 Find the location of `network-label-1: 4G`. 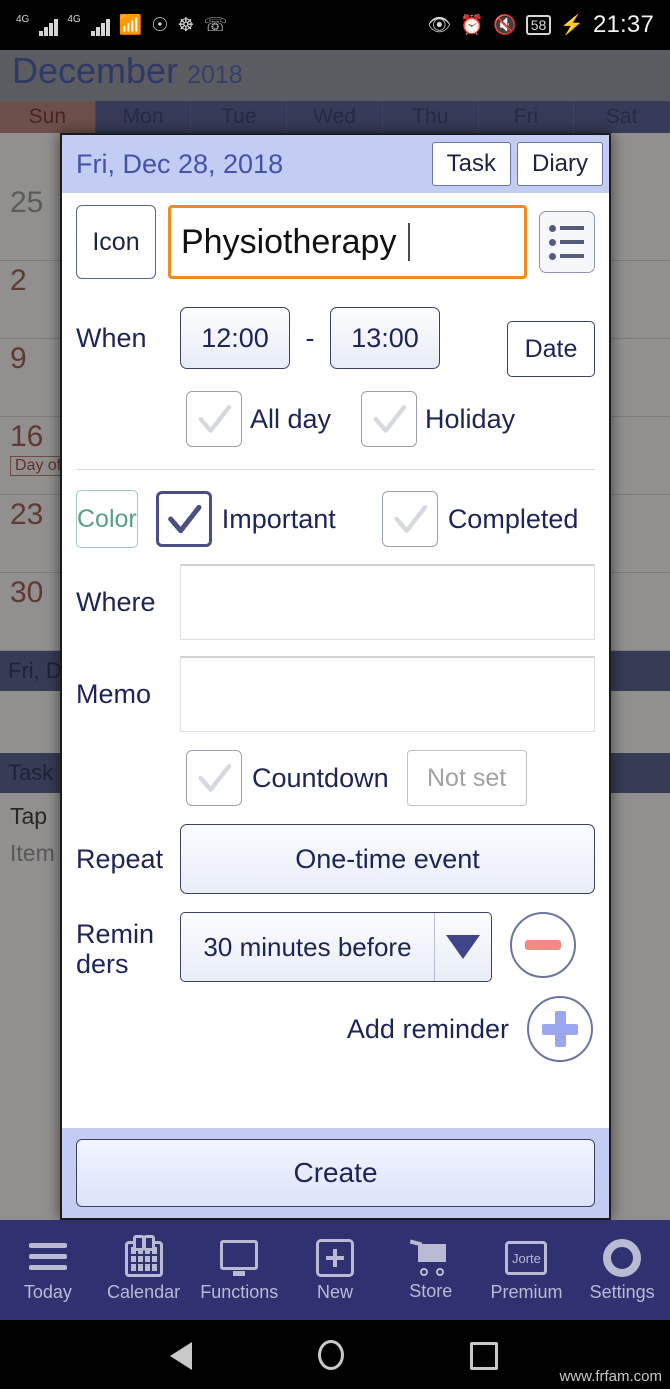

network-label-1: 4G is located at coordinates (23, 19).